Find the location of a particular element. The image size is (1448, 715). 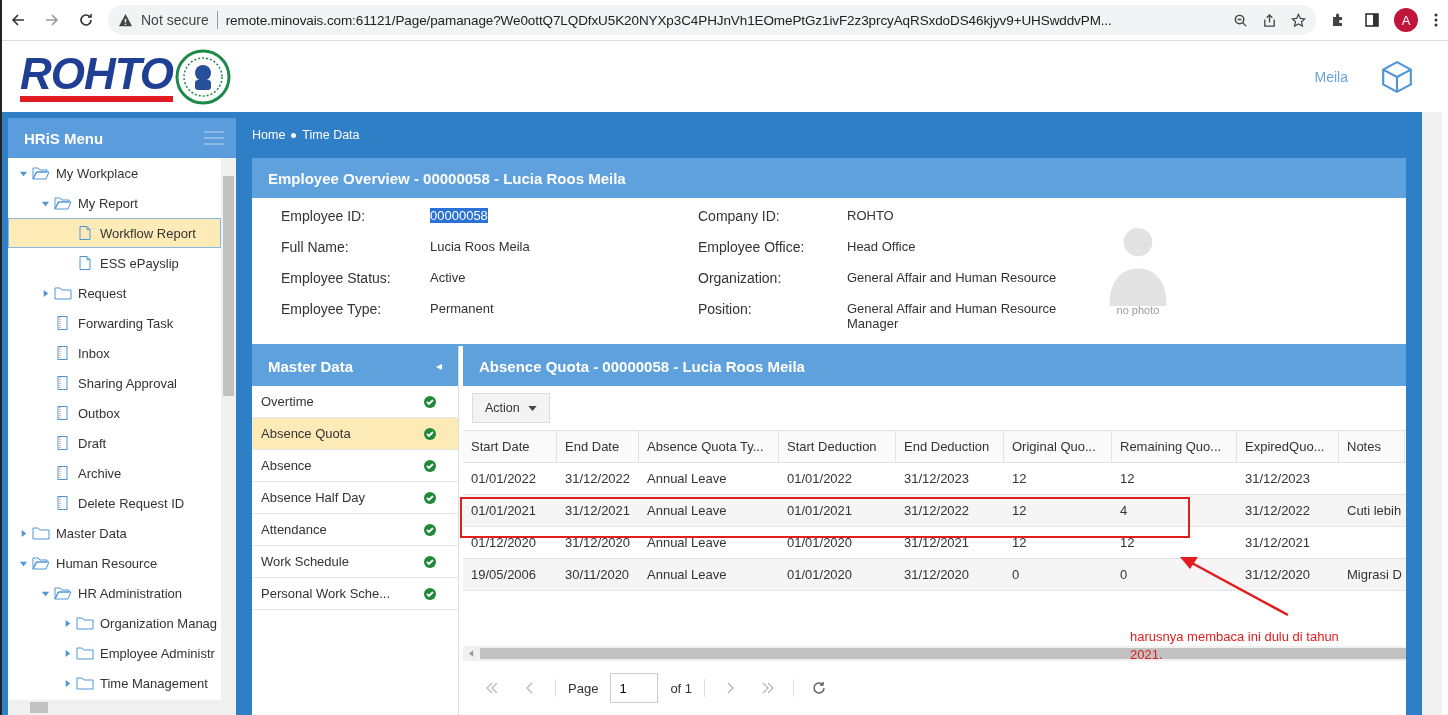

breadcrumb-link: Time Data is located at coordinates (331, 135).